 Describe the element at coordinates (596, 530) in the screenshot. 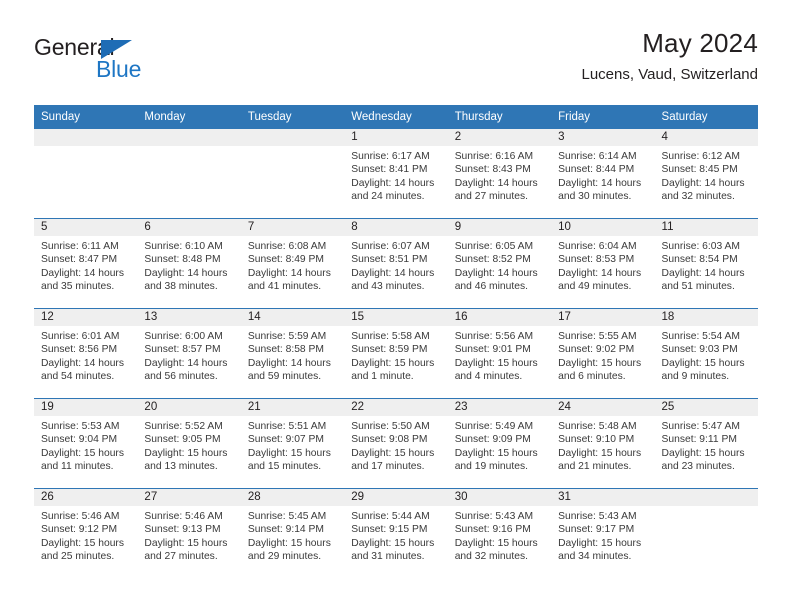

I see `sunset-text: Sunset: 9:17 PM` at that location.